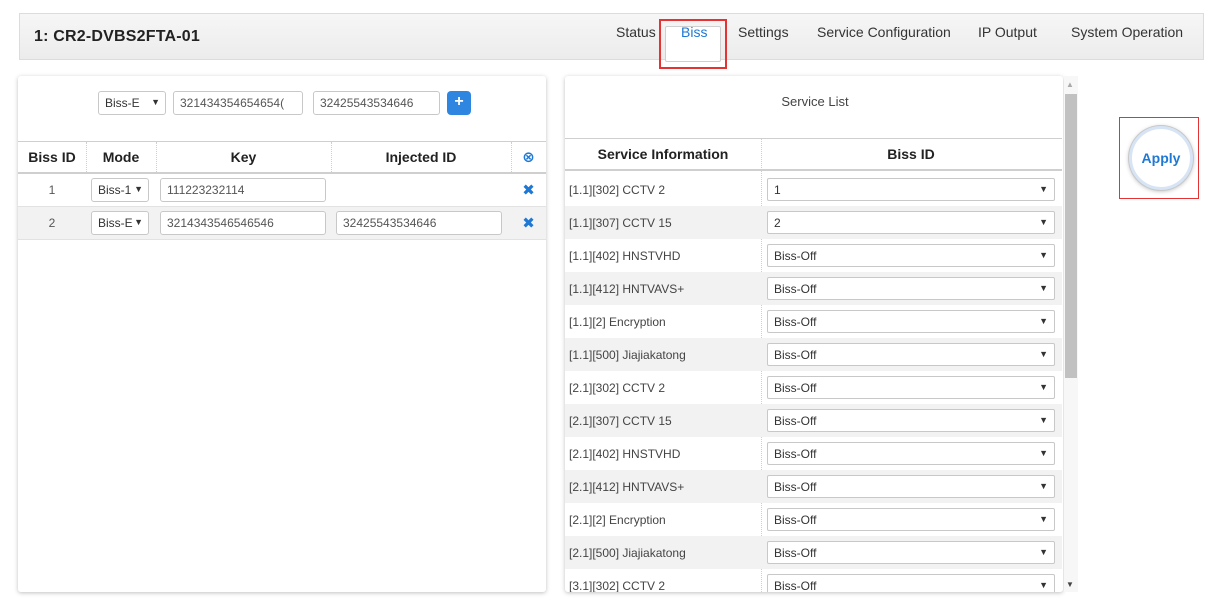 This screenshot has height=605, width=1210. I want to click on list-item: [2.1][500] Jiajiakatong Biss-Off ▼, so click(813, 552).